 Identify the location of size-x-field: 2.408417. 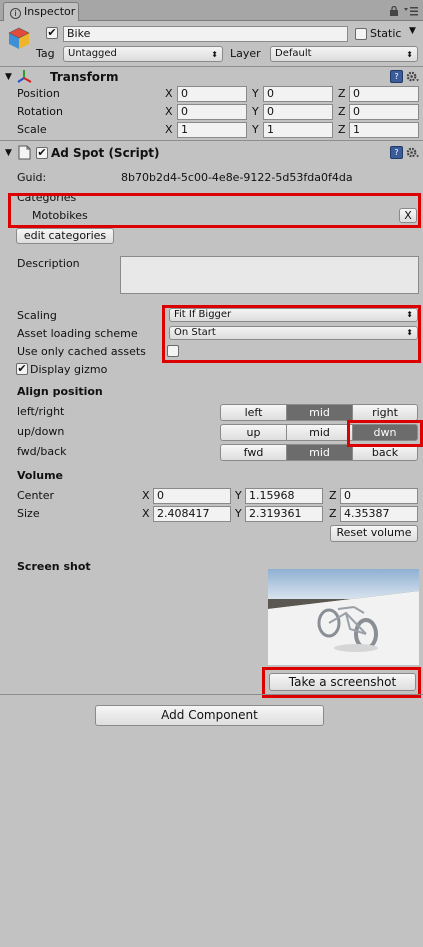
(192, 514).